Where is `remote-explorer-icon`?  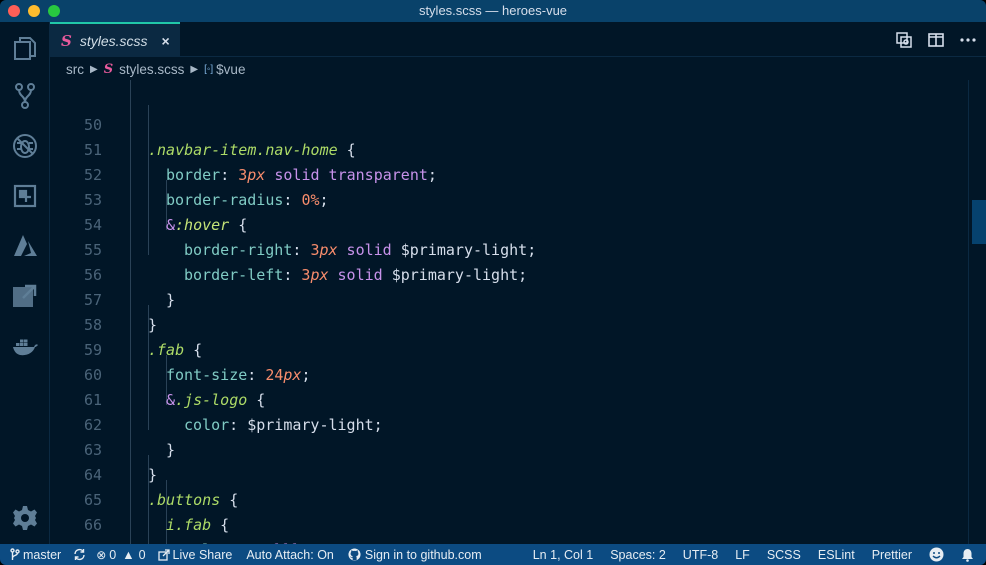
remote-explorer-icon is located at coordinates (25, 296).